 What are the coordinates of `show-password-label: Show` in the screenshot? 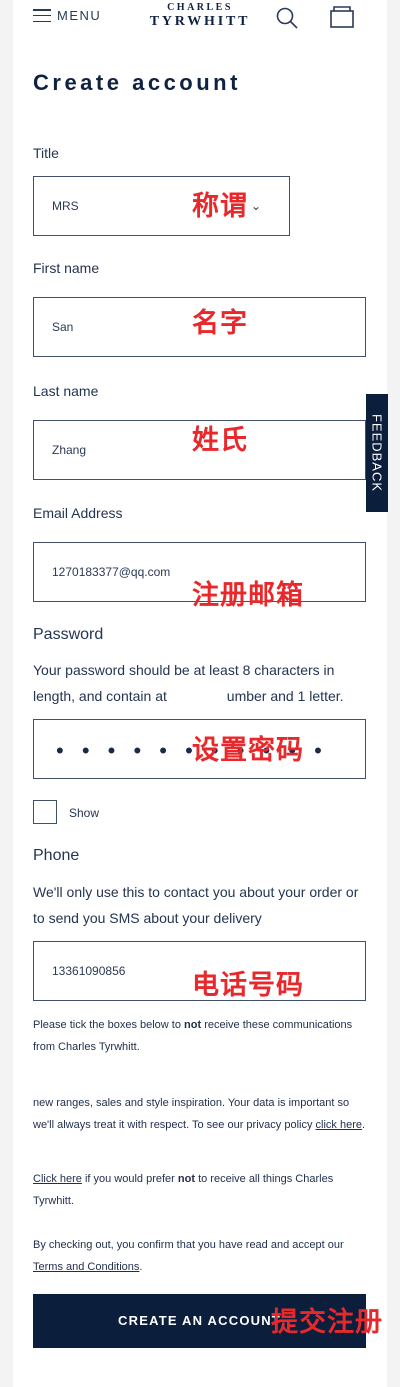 It's located at (84, 813).